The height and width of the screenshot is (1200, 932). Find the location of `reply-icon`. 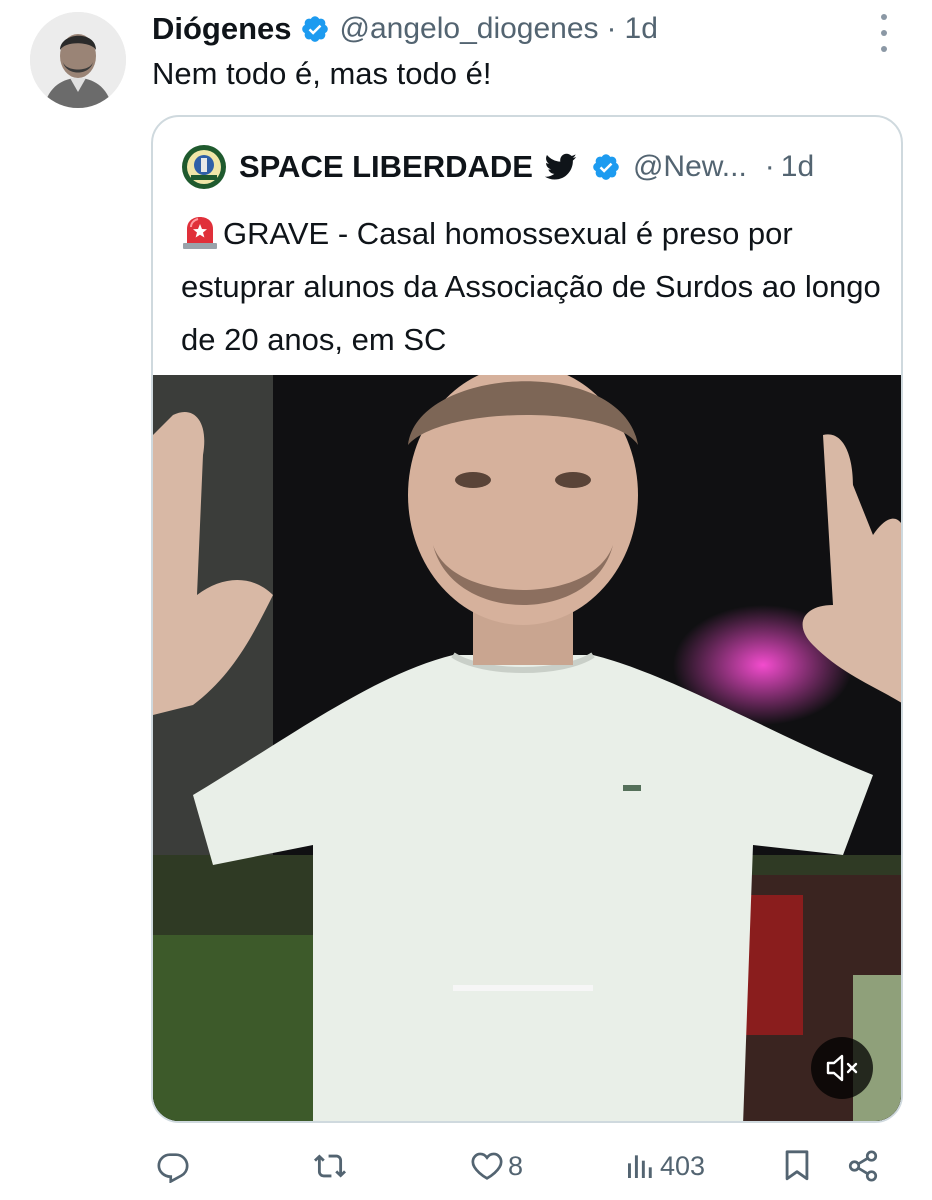

reply-icon is located at coordinates (173, 1168).